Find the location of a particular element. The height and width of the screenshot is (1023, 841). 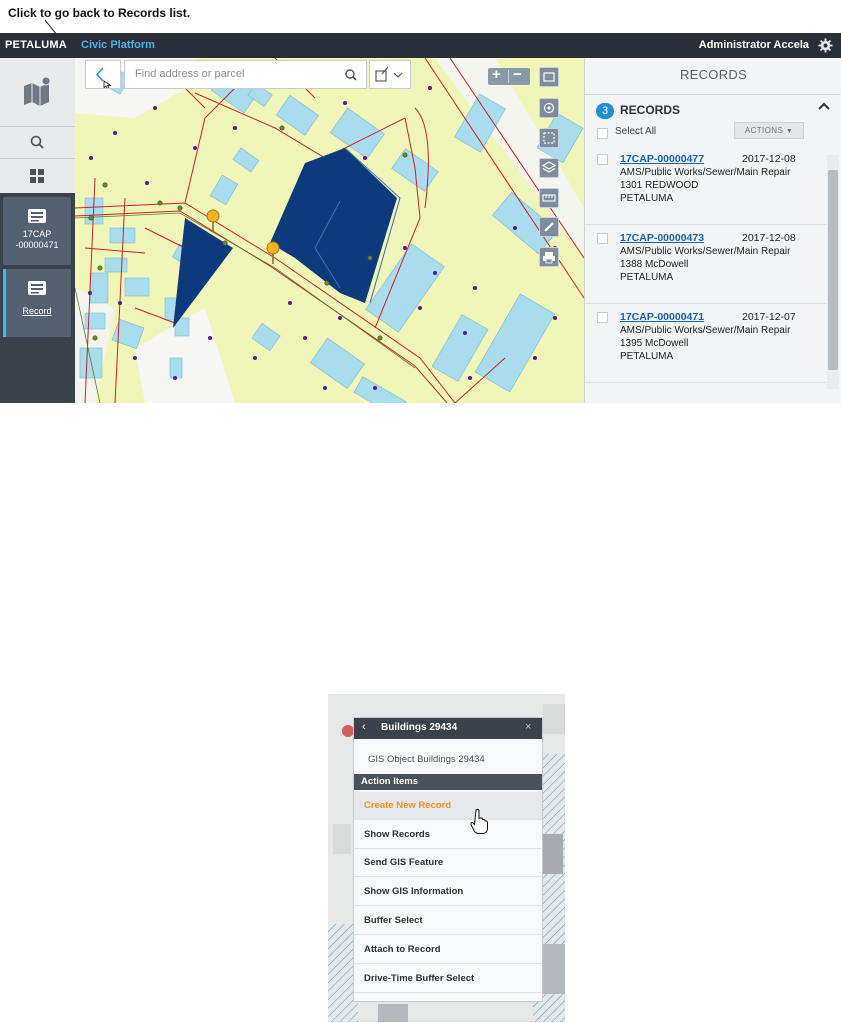

hand-cursor-icon is located at coordinates (479, 821).